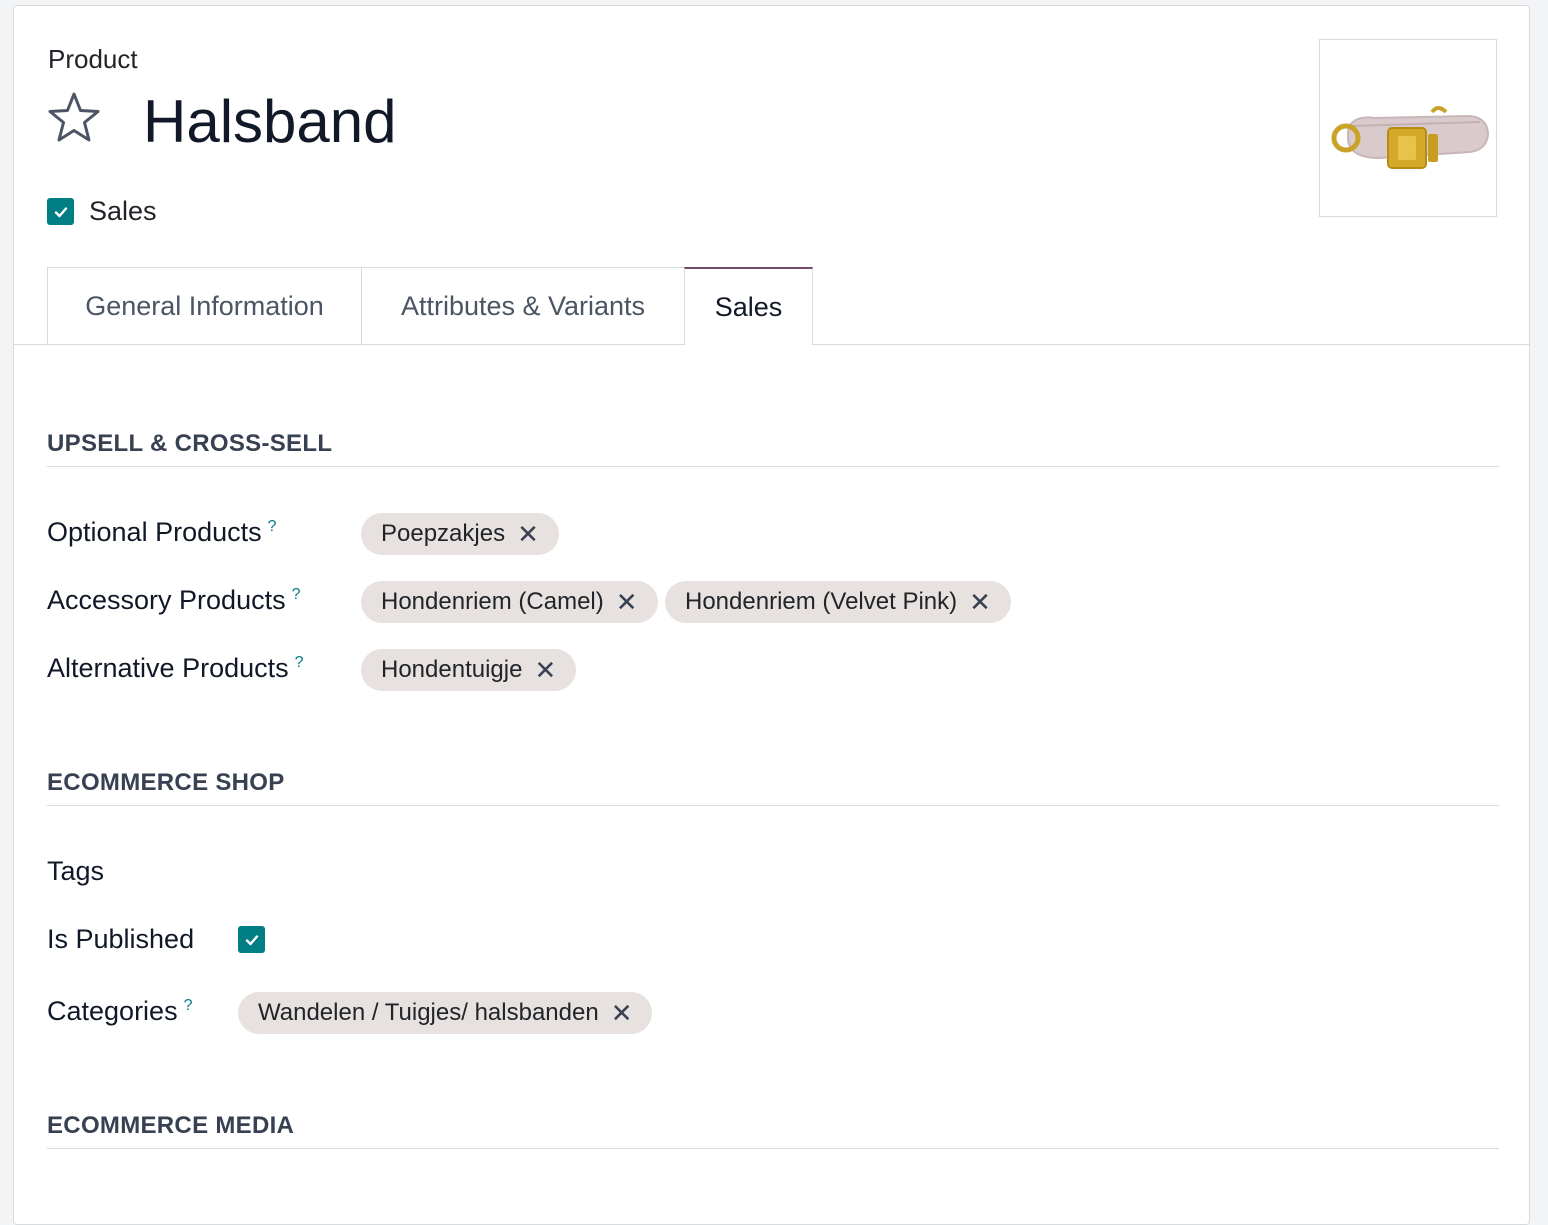 Image resolution: width=1548 pixels, height=1225 pixels. I want to click on tag-label: Hondenriem (Velvet Pink), so click(821, 601).